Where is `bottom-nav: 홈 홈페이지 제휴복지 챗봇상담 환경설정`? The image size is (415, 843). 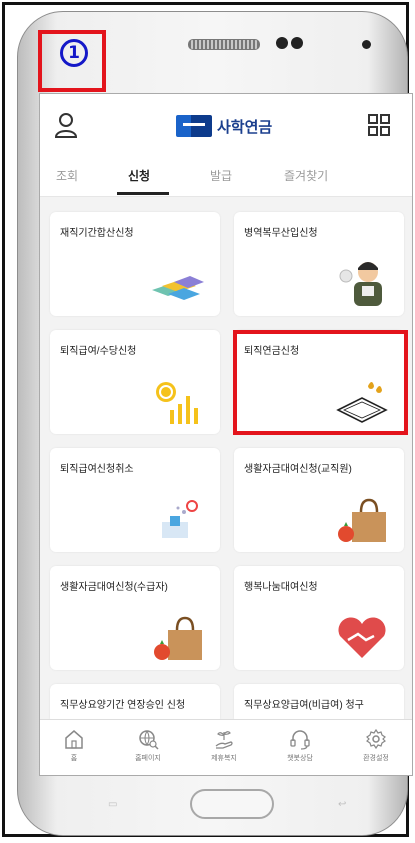 bottom-nav: 홈 홈페이지 제휴복지 챗봇상담 환경설정 is located at coordinates (226, 747).